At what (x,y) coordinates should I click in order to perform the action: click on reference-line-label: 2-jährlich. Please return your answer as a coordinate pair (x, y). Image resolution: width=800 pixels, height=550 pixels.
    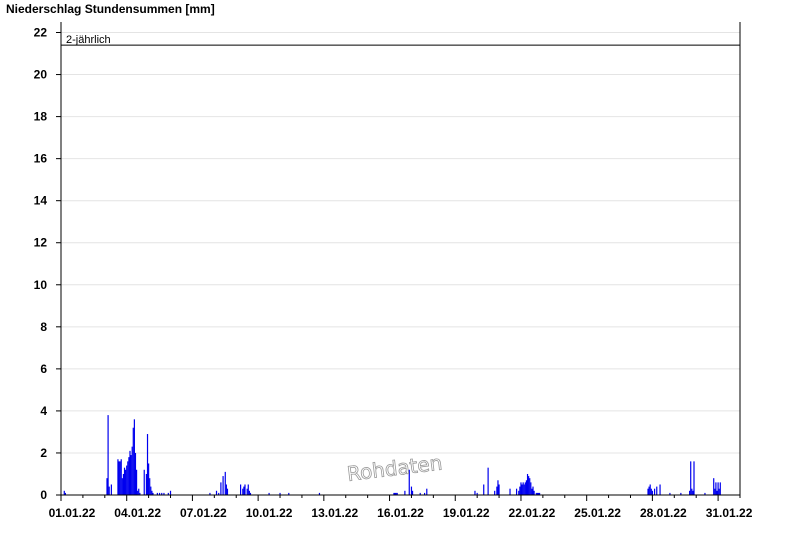
    Looking at the image, I should click on (88, 40).